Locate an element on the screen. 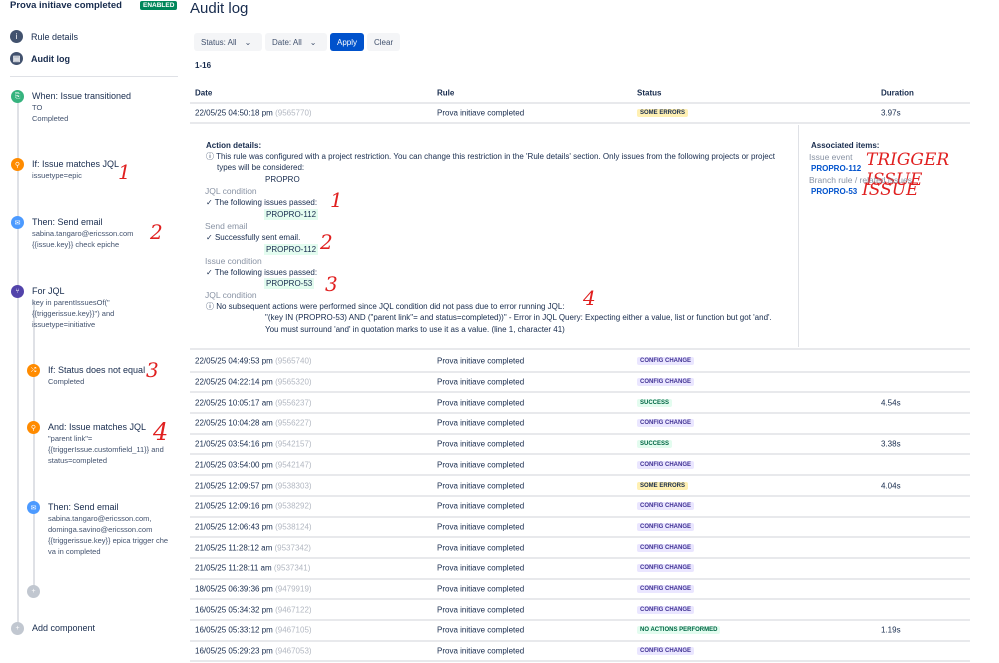  component-title: Then: Send email is located at coordinates (67, 222).